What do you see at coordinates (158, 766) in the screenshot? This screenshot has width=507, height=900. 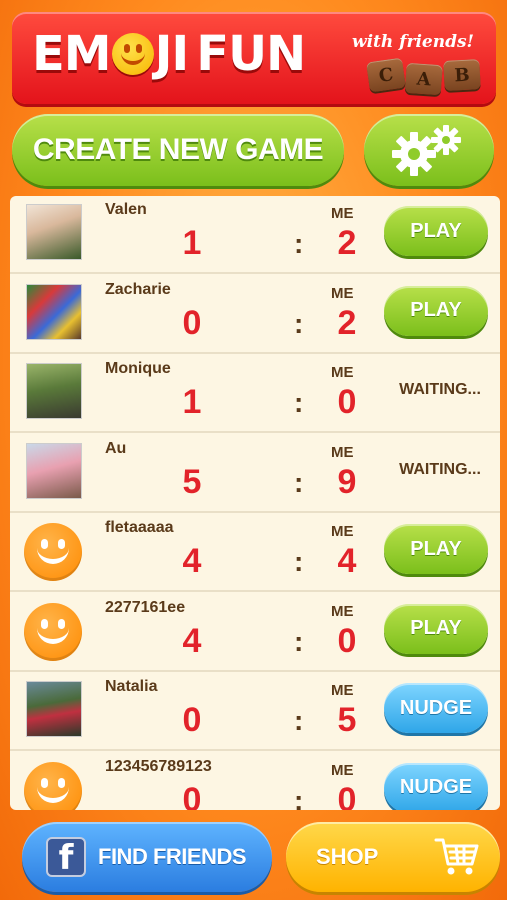 I see `opponent-name: 123456789123` at bounding box center [158, 766].